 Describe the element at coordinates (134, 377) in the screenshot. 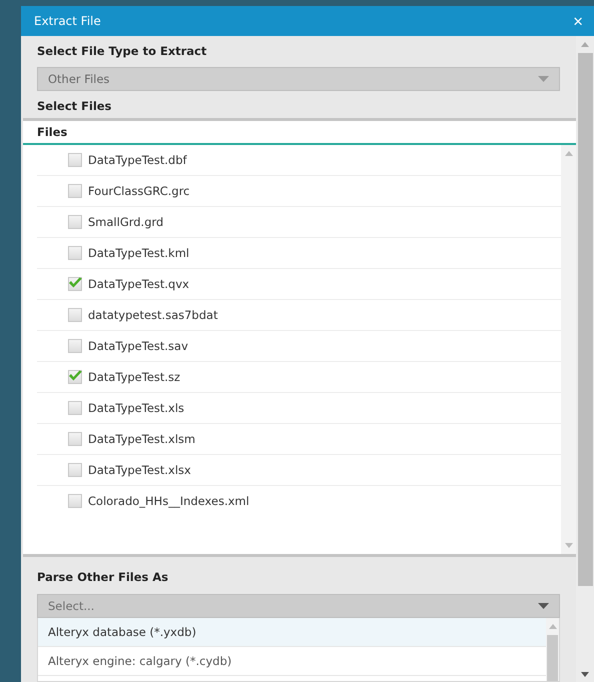

I see `file-name: DataTypeTest.sz` at that location.